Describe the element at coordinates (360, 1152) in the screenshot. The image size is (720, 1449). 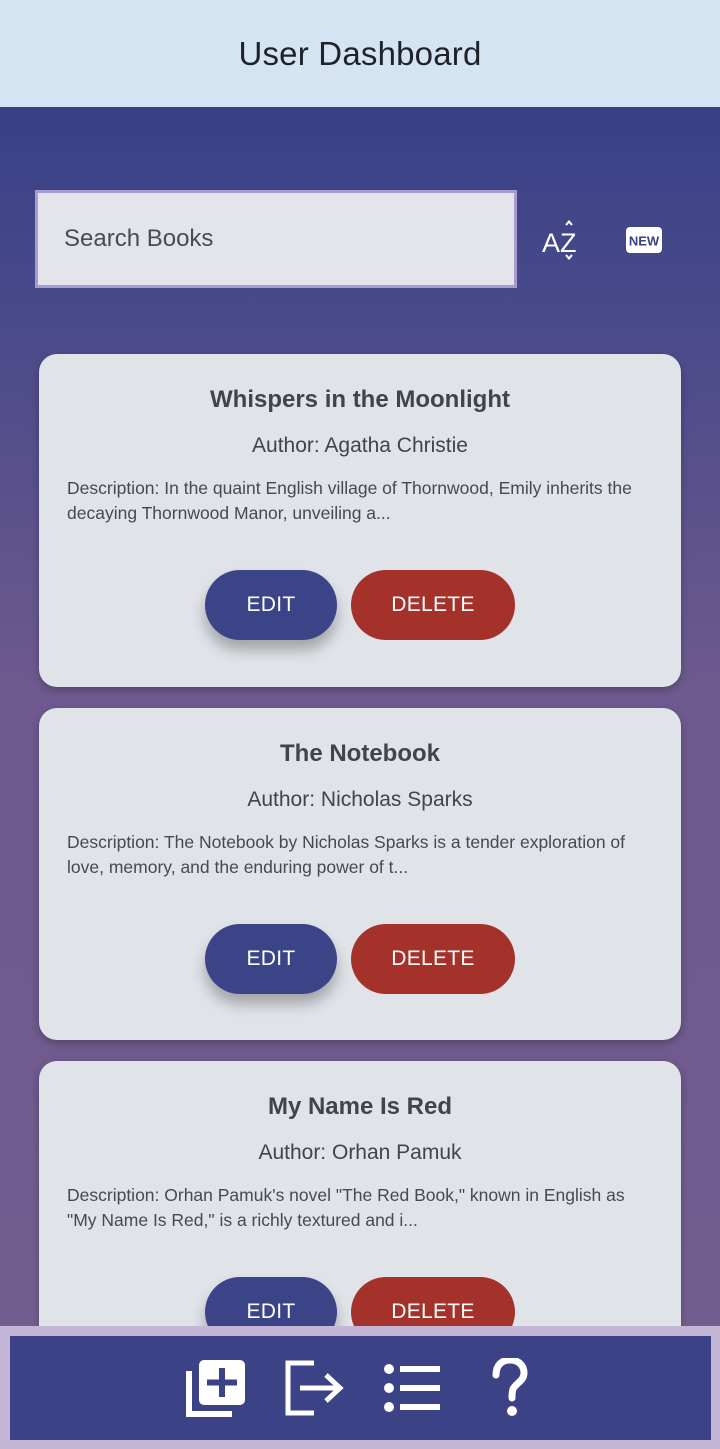
I see `book-author: Author: Orhan Pamuk` at that location.